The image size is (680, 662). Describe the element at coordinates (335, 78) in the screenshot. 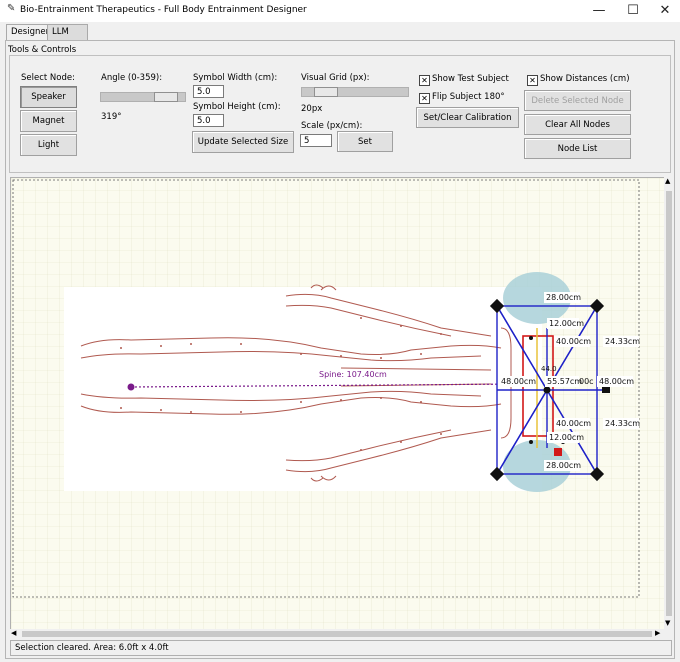

I see `visual-grid-label: Visual Grid (px):` at that location.